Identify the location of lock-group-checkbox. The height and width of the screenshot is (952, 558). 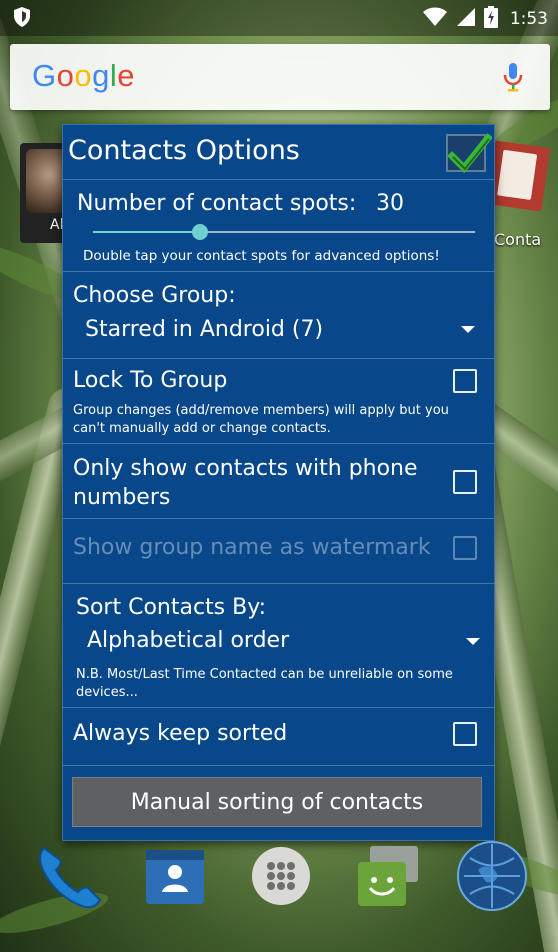
(465, 381).